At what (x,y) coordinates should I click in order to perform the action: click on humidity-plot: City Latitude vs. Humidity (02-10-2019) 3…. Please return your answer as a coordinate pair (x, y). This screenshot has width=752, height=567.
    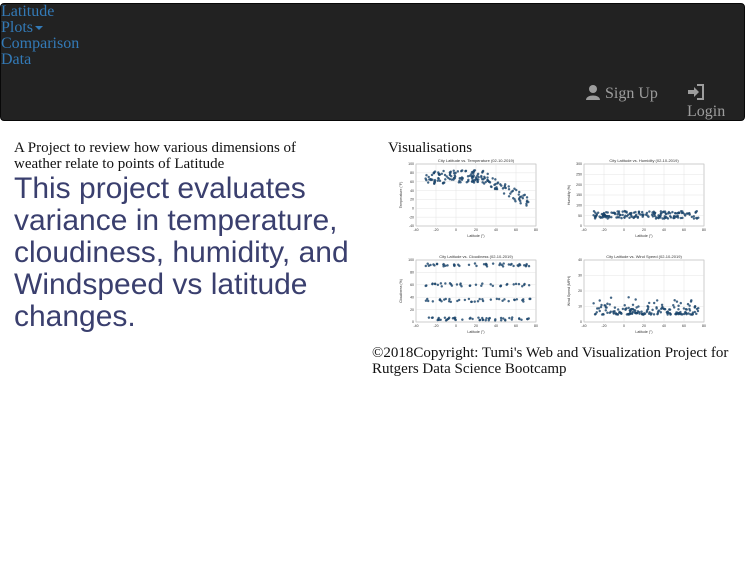
    Looking at the image, I should click on (637, 198).